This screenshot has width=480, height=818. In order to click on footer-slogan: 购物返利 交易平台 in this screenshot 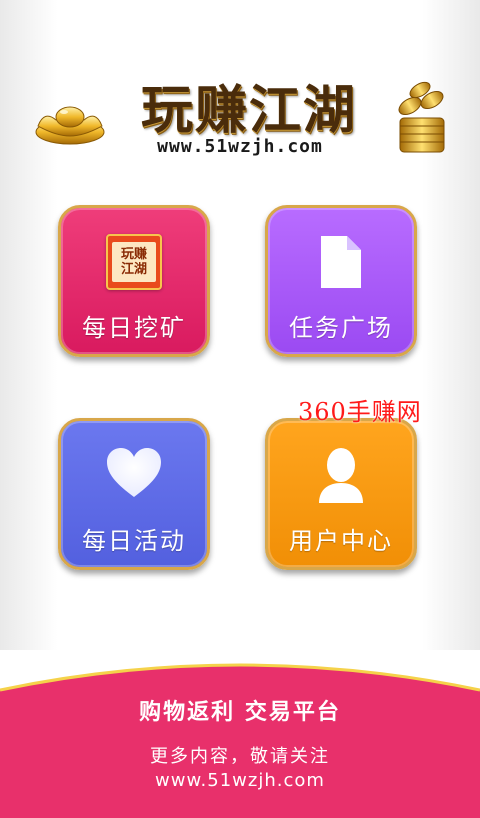, I will do `click(240, 712)`.